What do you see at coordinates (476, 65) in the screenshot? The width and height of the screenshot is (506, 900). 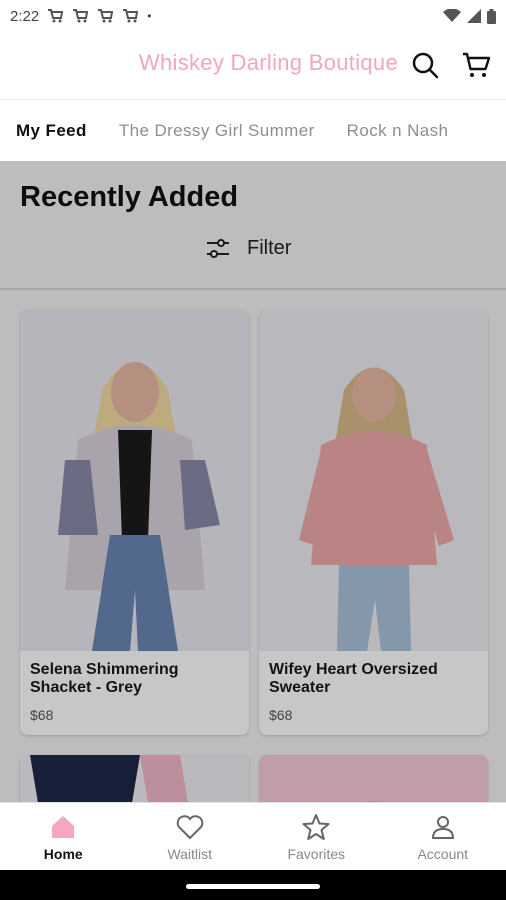 I see `cart-icon` at bounding box center [476, 65].